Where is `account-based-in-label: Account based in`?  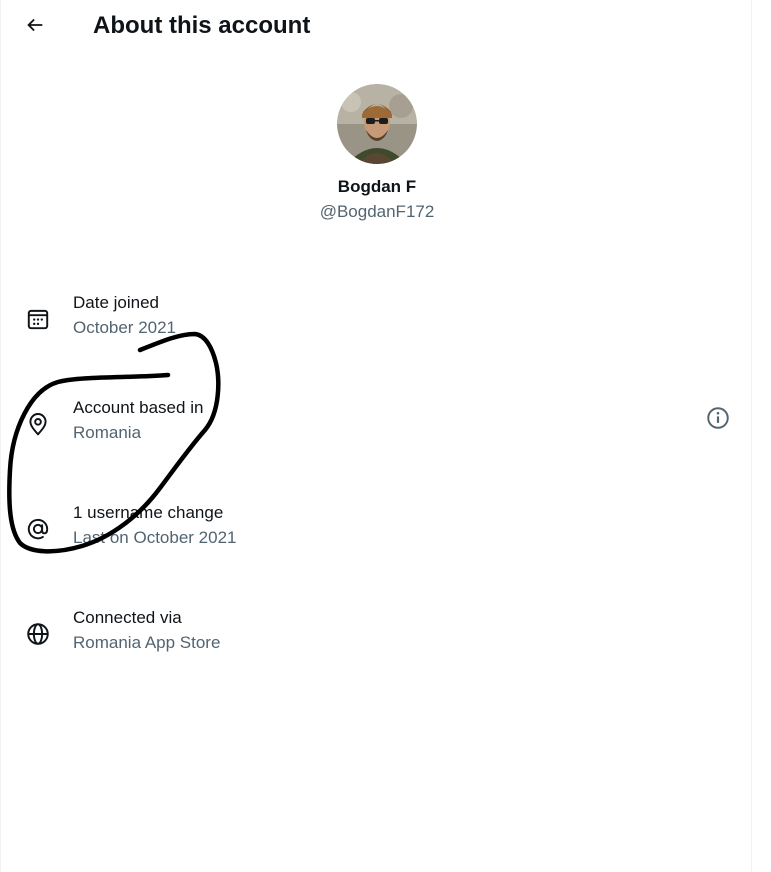 account-based-in-label: Account based in is located at coordinates (138, 407).